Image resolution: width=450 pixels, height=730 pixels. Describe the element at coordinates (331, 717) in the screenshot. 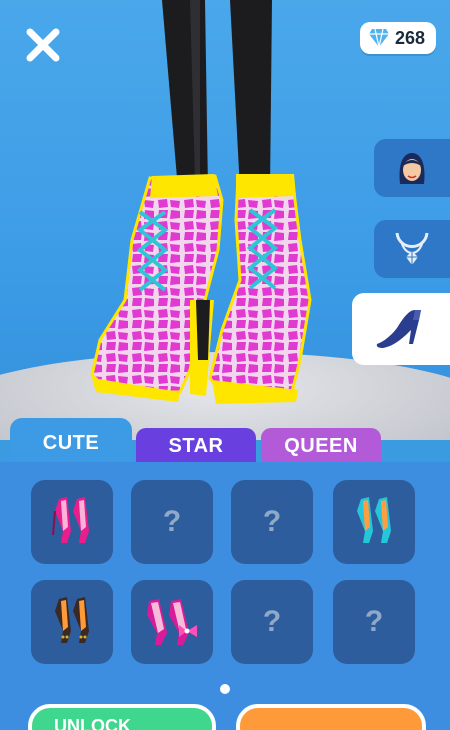

I see `orange-action-button` at that location.